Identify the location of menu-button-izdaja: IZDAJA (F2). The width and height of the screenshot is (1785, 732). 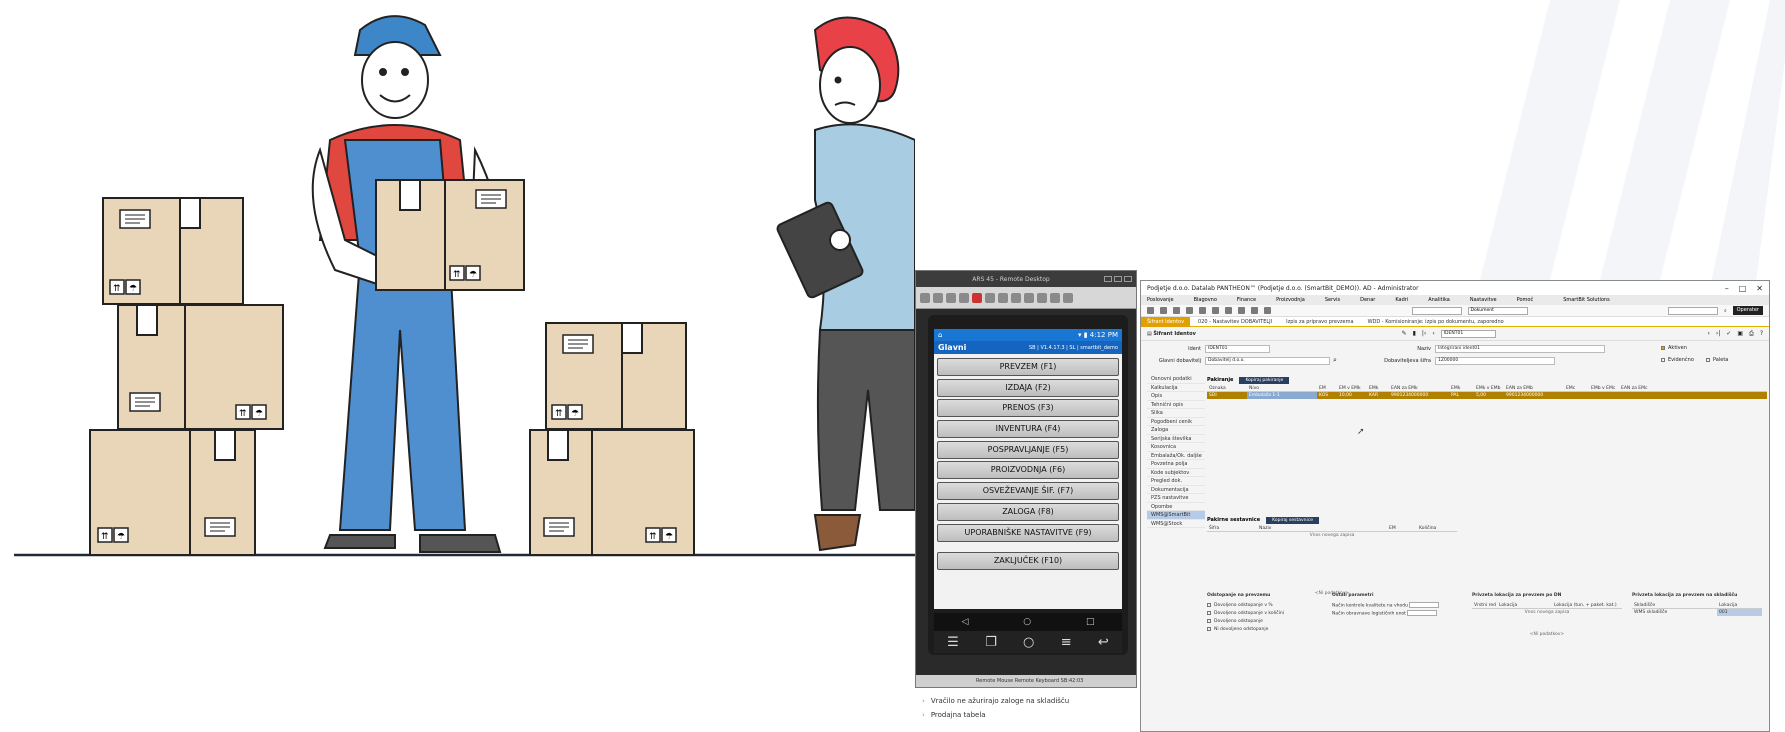
(1028, 387).